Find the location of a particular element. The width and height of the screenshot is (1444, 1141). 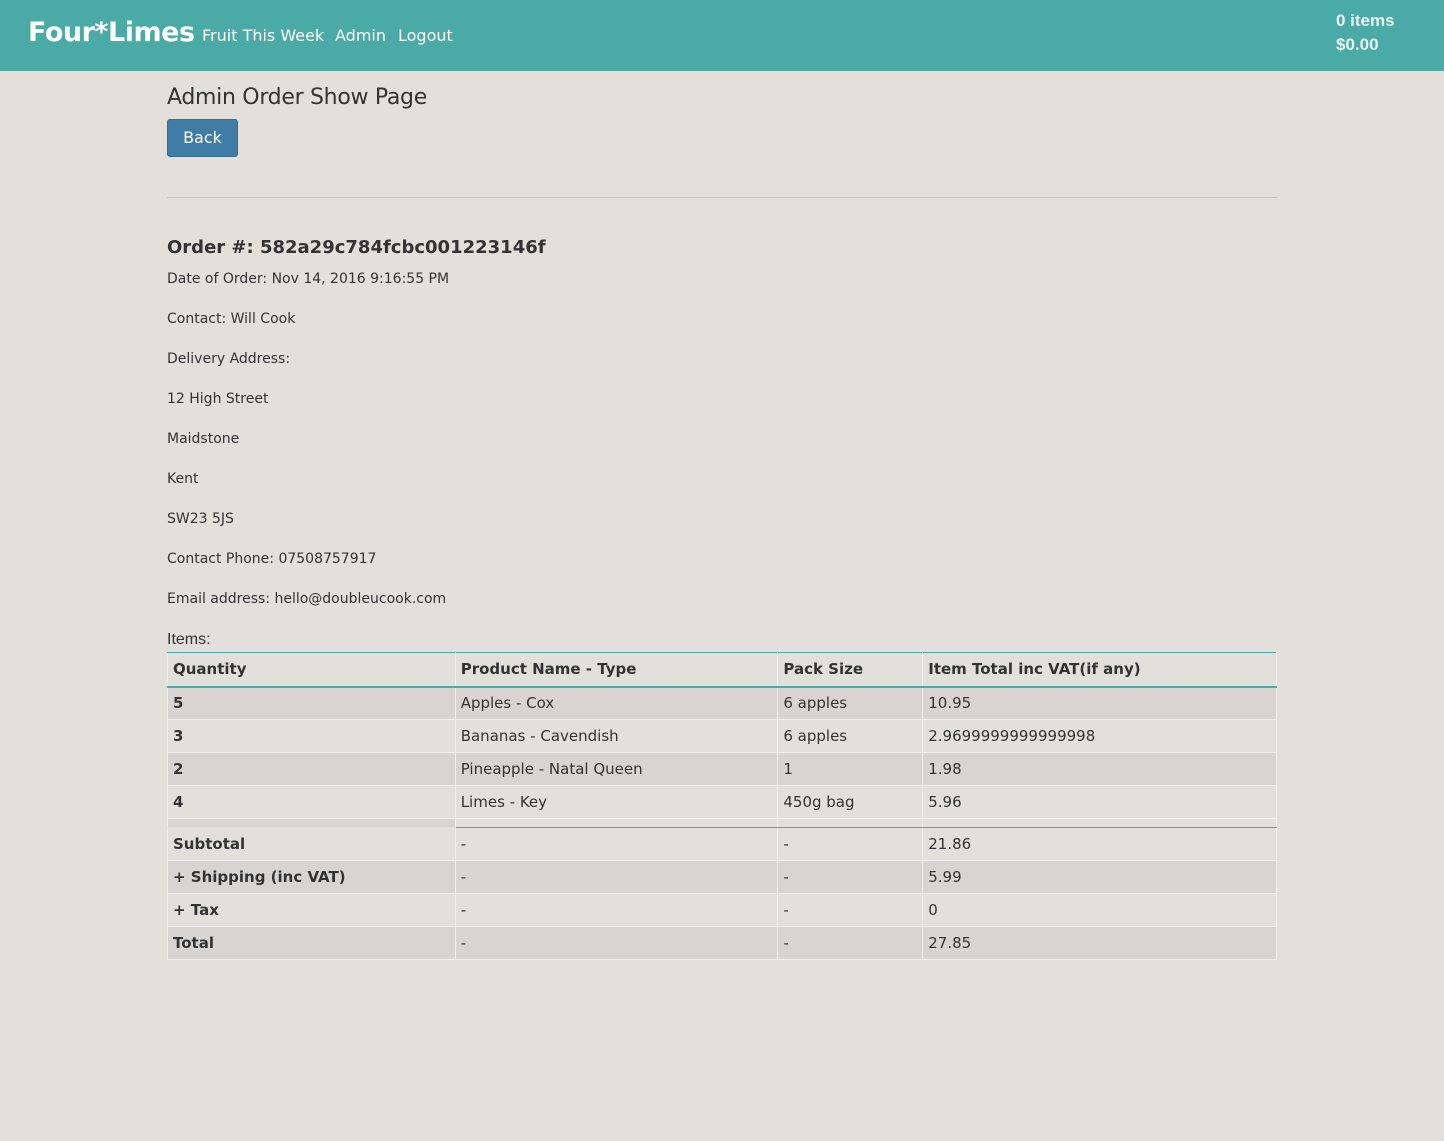

summary-value: 0 is located at coordinates (1099, 910).